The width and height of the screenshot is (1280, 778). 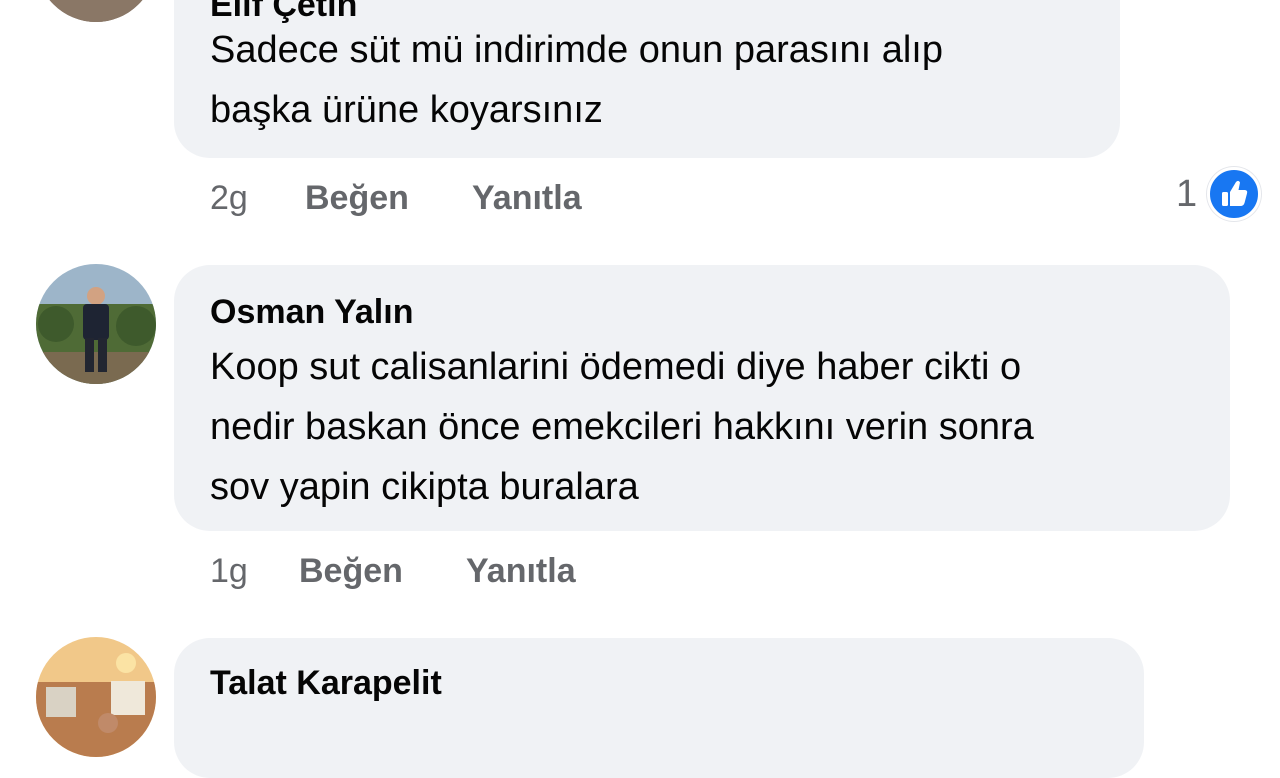 What do you see at coordinates (659, 708) in the screenshot?
I see `comment-bubble: Talat Karapelit` at bounding box center [659, 708].